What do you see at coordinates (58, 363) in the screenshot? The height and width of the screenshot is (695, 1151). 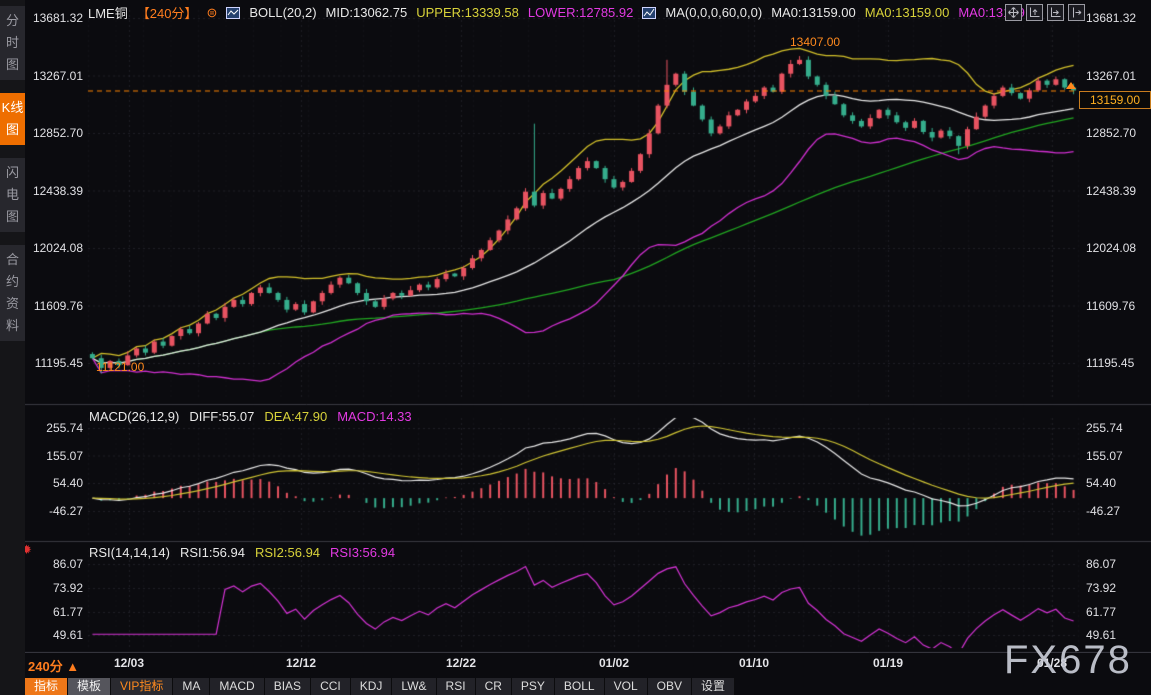 I see `price-axis-label-left: 11195.45` at bounding box center [58, 363].